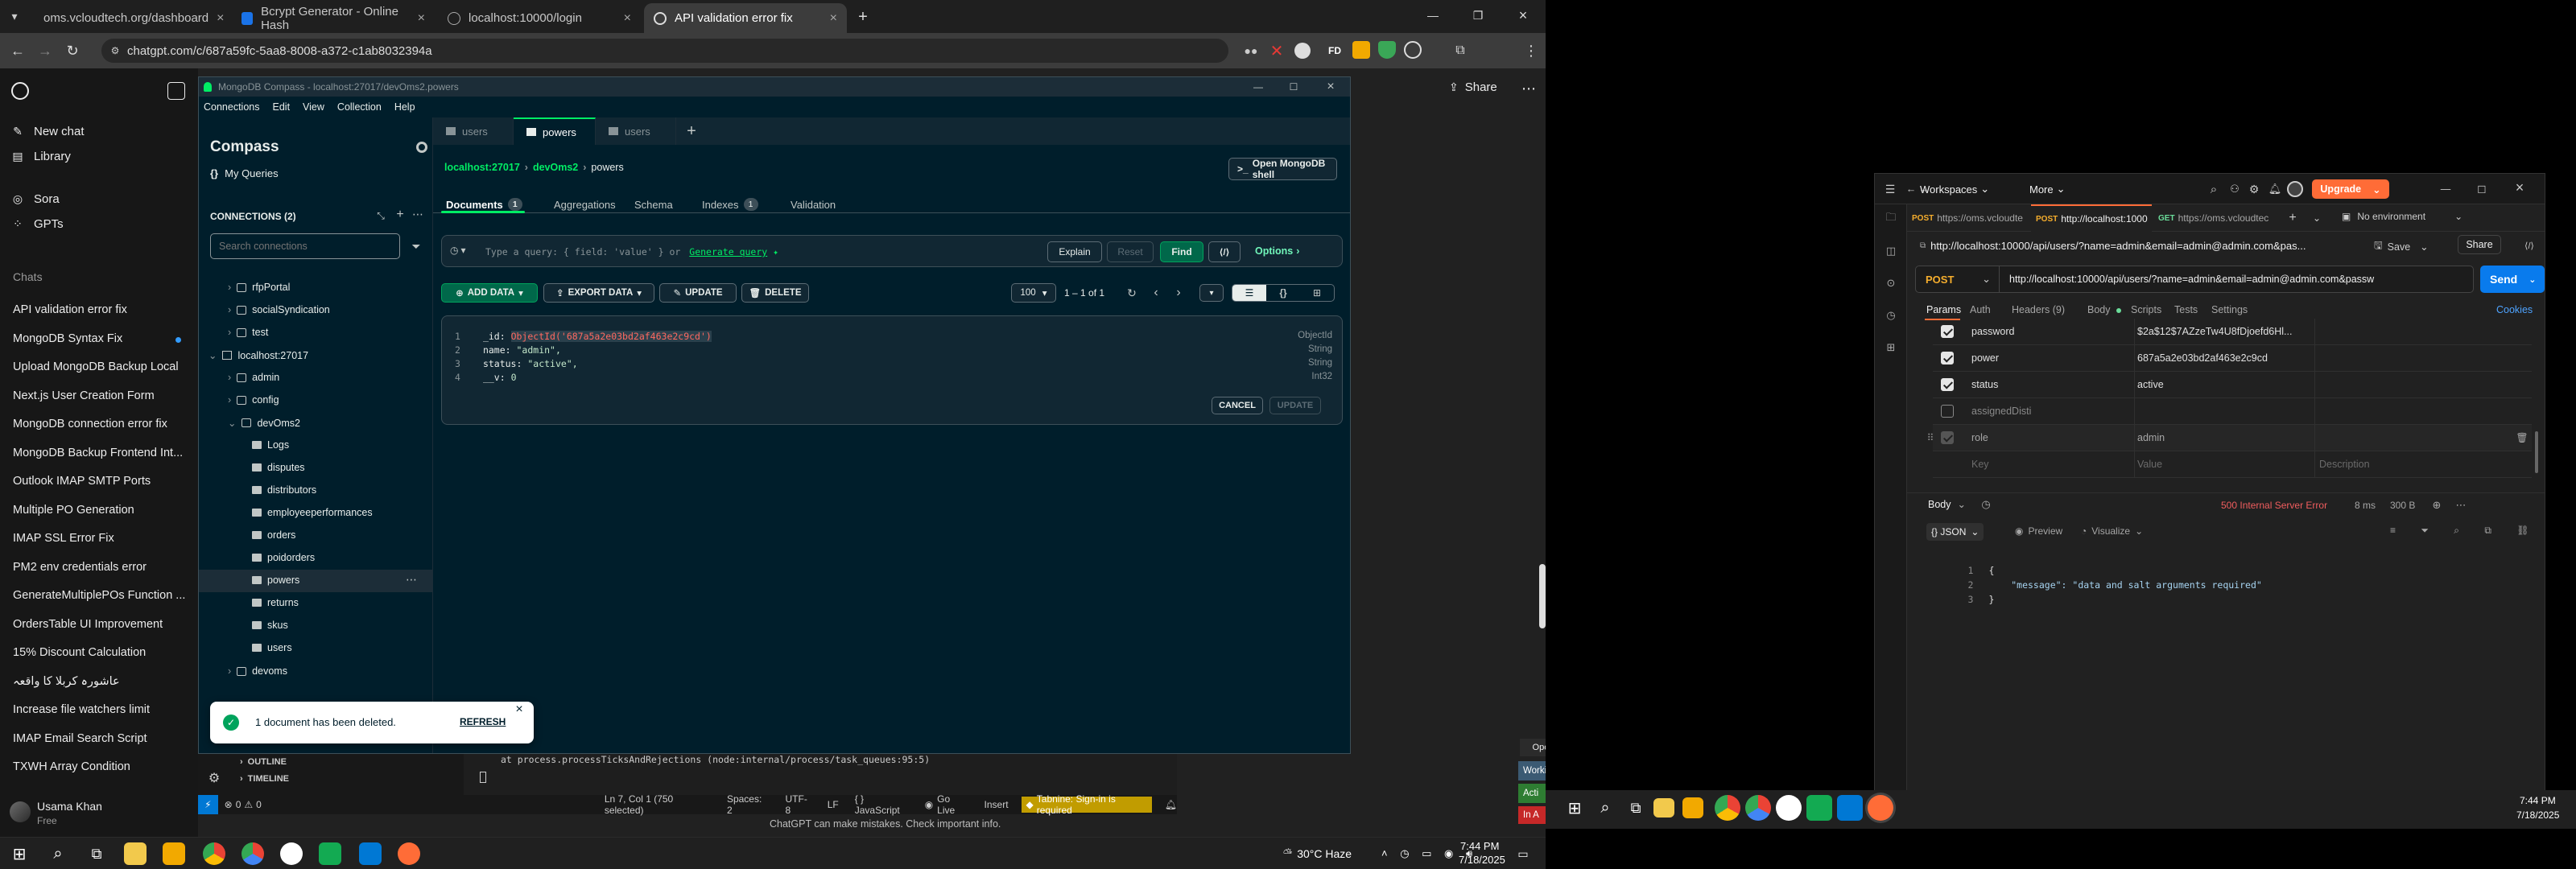 This screenshot has height=869, width=2576. Describe the element at coordinates (253, 853) in the screenshot. I see `chrome-profile-icon` at that location.